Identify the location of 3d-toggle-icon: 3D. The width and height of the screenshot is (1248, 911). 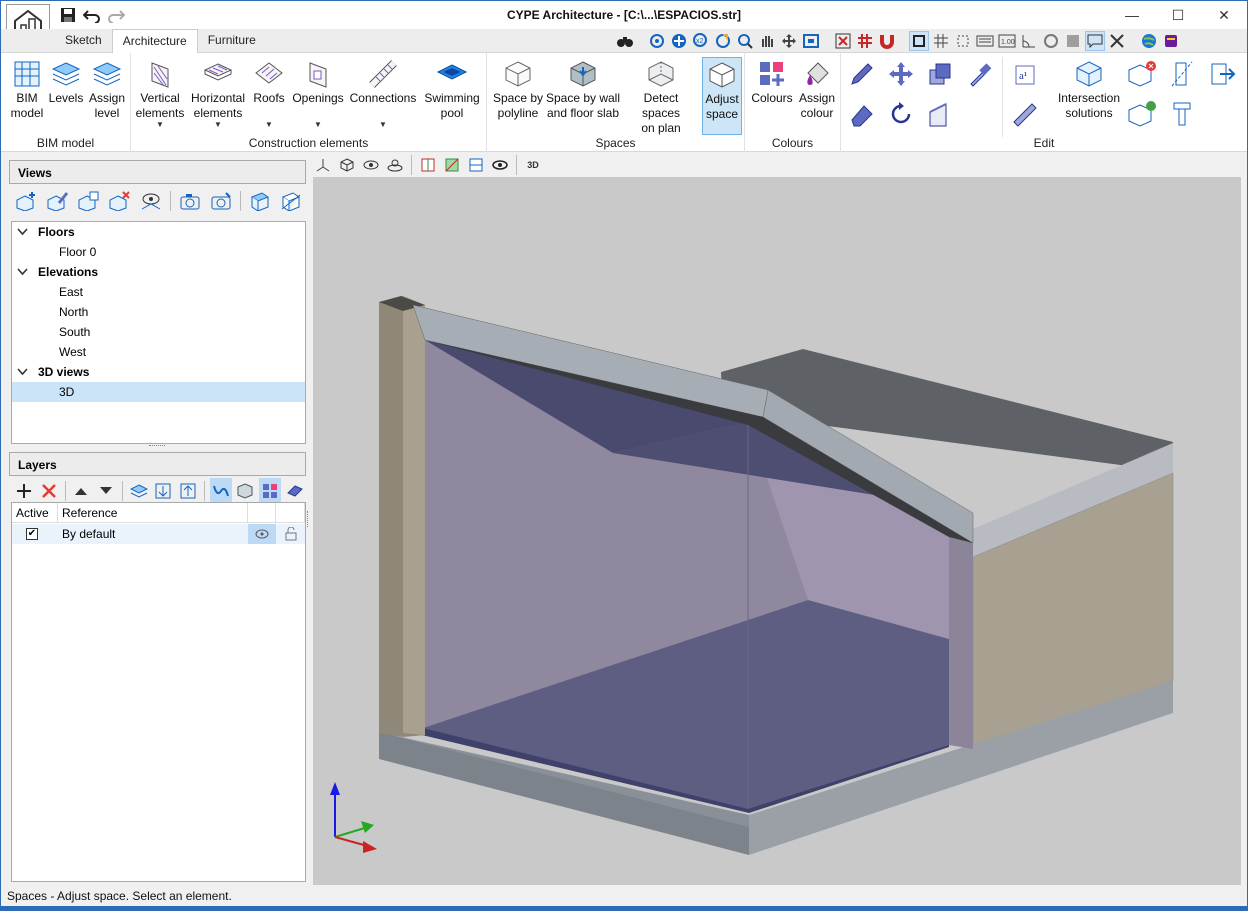
(533, 165).